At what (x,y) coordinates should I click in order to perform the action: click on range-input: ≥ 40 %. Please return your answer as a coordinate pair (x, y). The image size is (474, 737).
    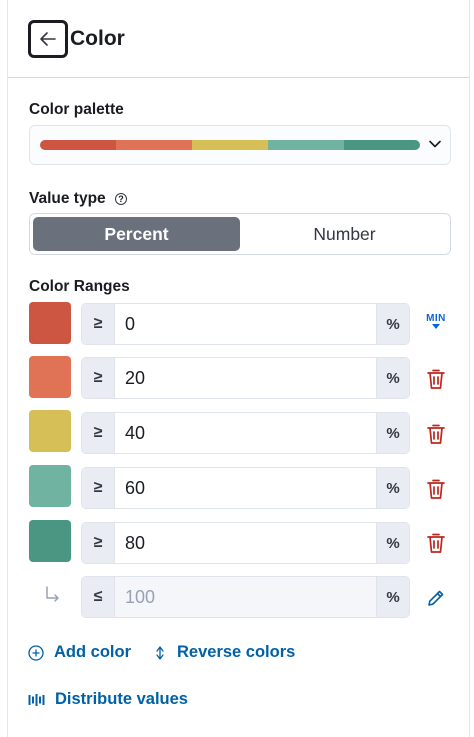
    Looking at the image, I should click on (245, 433).